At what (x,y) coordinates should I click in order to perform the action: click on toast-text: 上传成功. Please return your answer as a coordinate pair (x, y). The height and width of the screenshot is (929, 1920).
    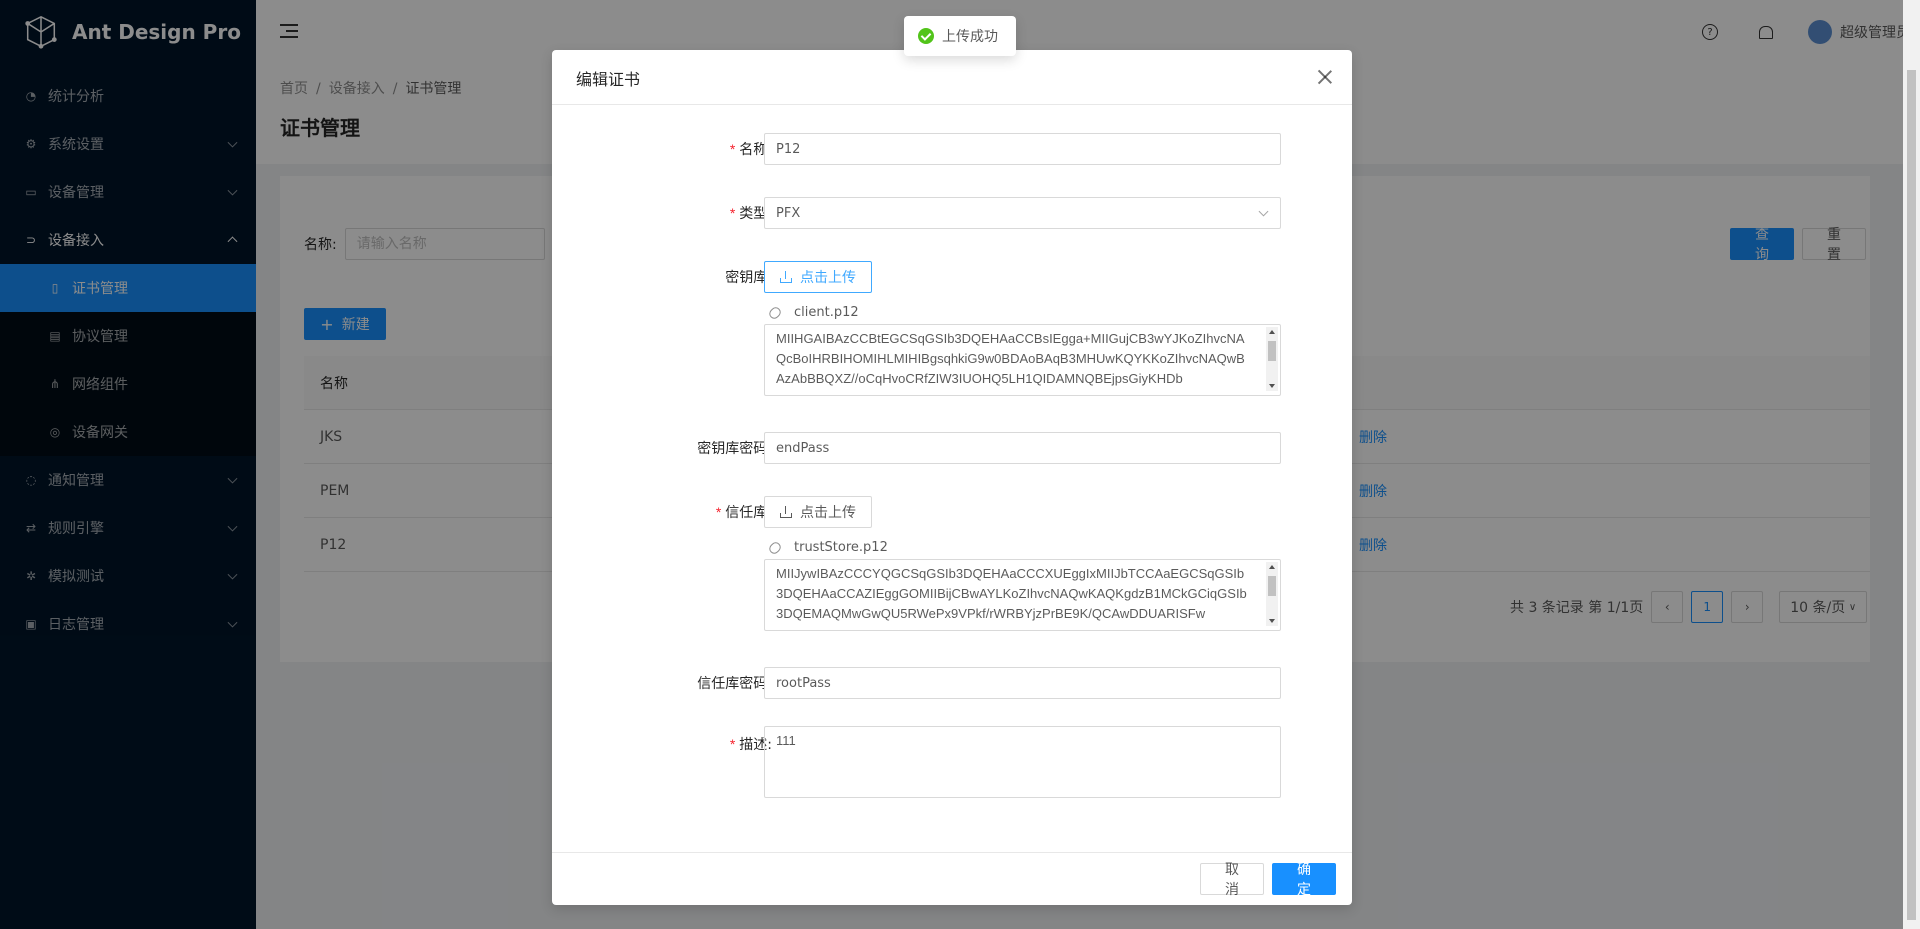
    Looking at the image, I should click on (970, 37).